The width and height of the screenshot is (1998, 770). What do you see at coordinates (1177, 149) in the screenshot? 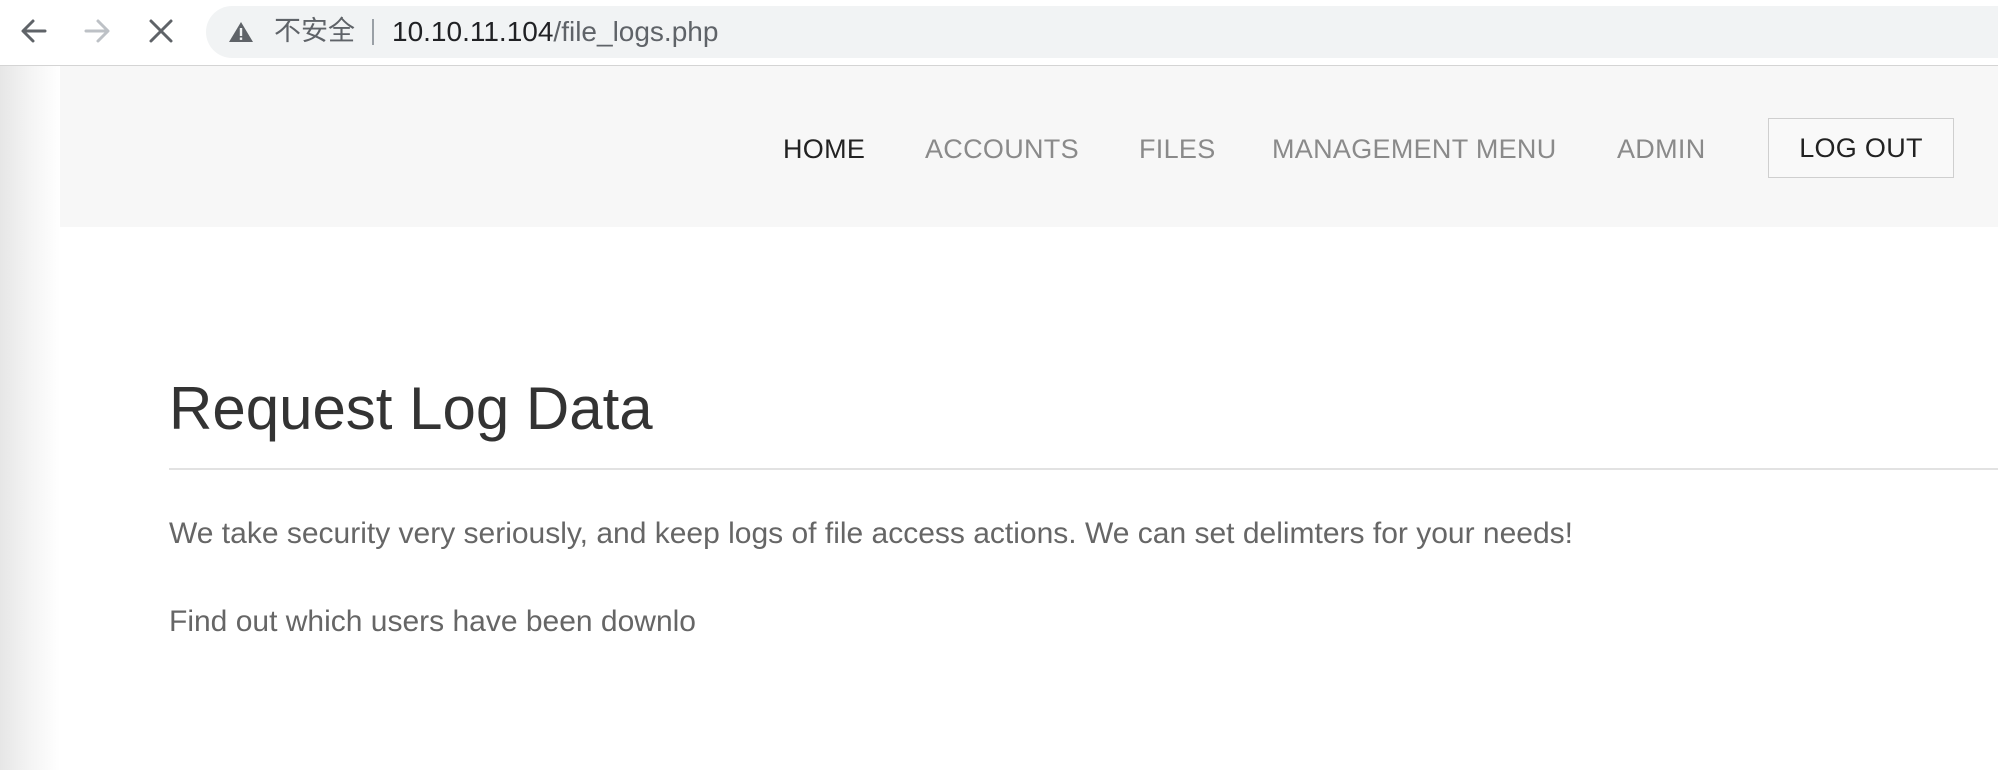
I see `nav-item-files: FILES` at bounding box center [1177, 149].